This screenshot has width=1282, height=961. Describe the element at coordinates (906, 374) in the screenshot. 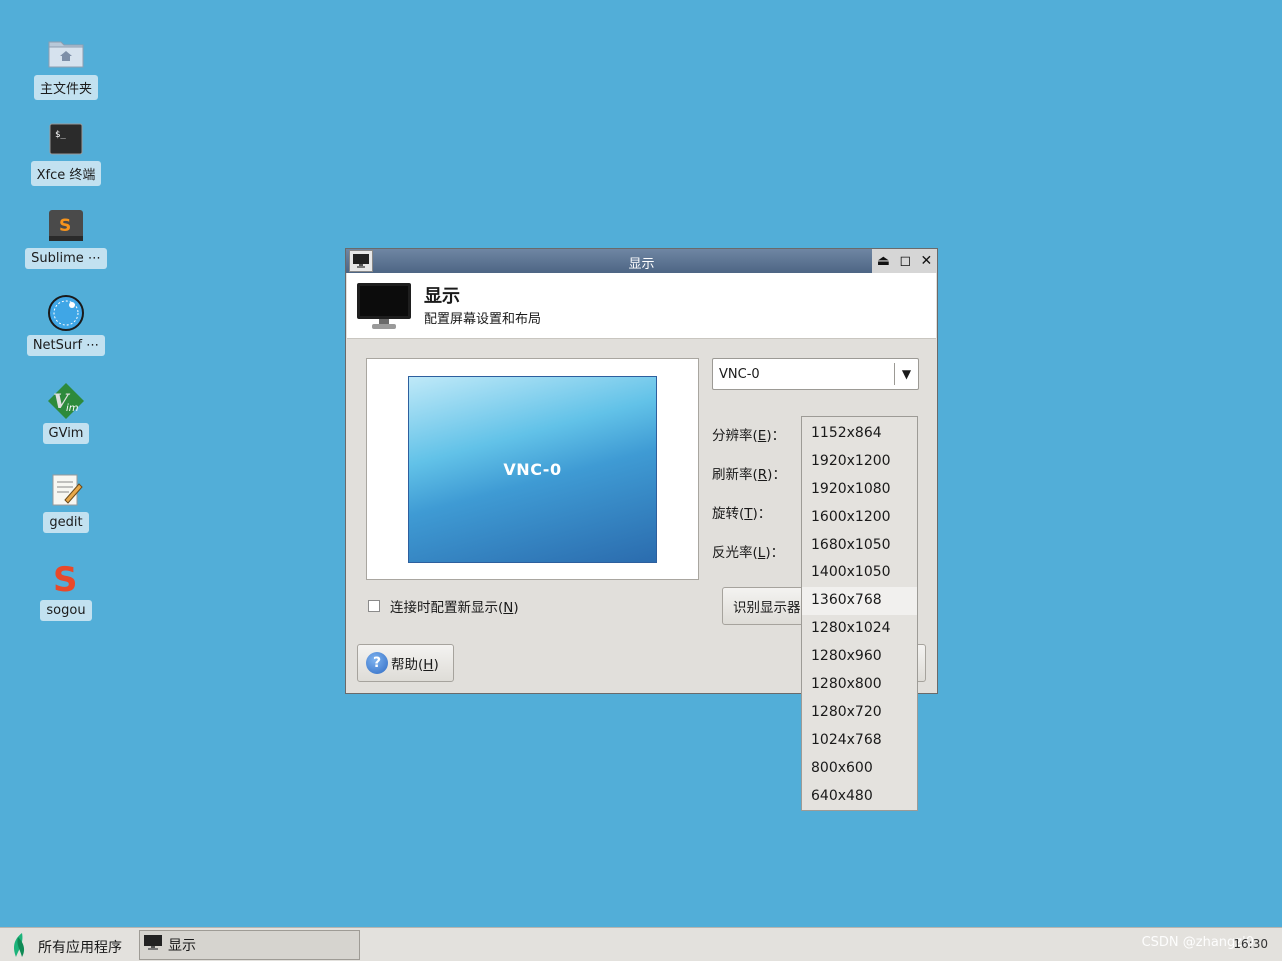

I see `chevron-down-icon: ▼` at that location.